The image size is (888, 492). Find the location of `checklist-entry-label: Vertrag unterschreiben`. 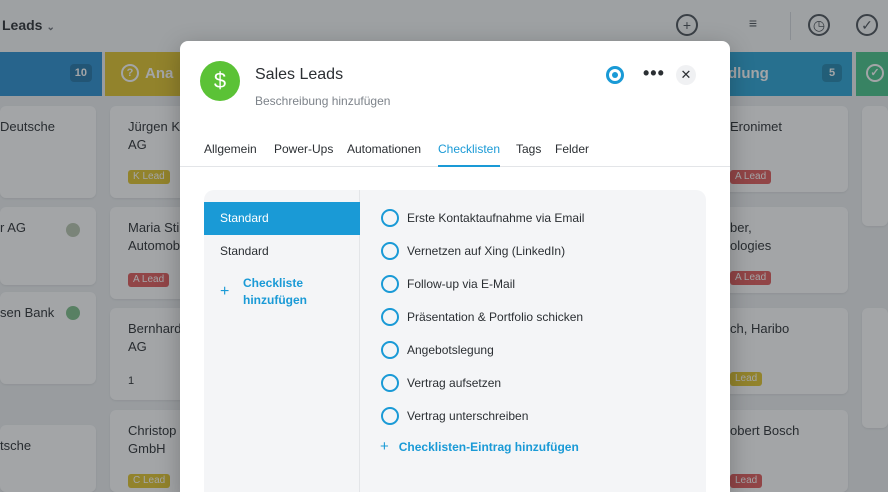

checklist-entry-label: Vertrag unterschreiben is located at coordinates (468, 416).